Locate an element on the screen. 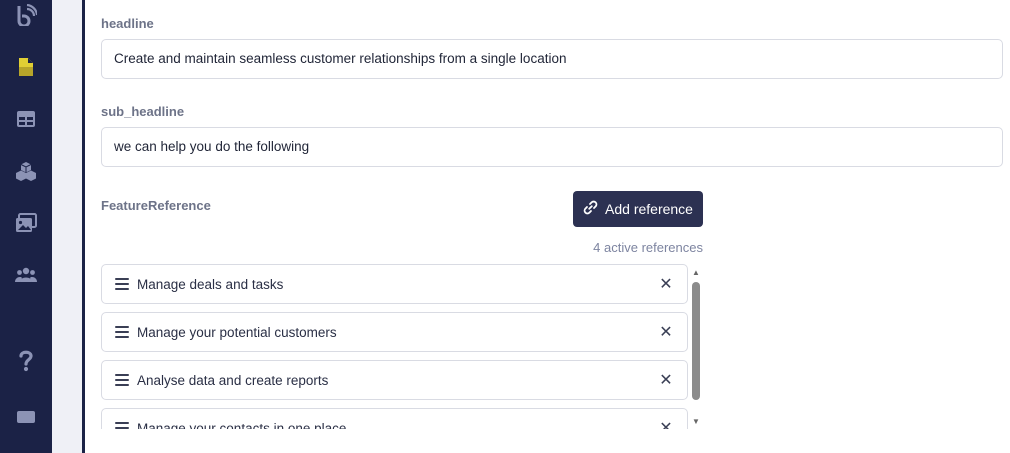  scroll-up-icon: ▲ is located at coordinates (696, 273).